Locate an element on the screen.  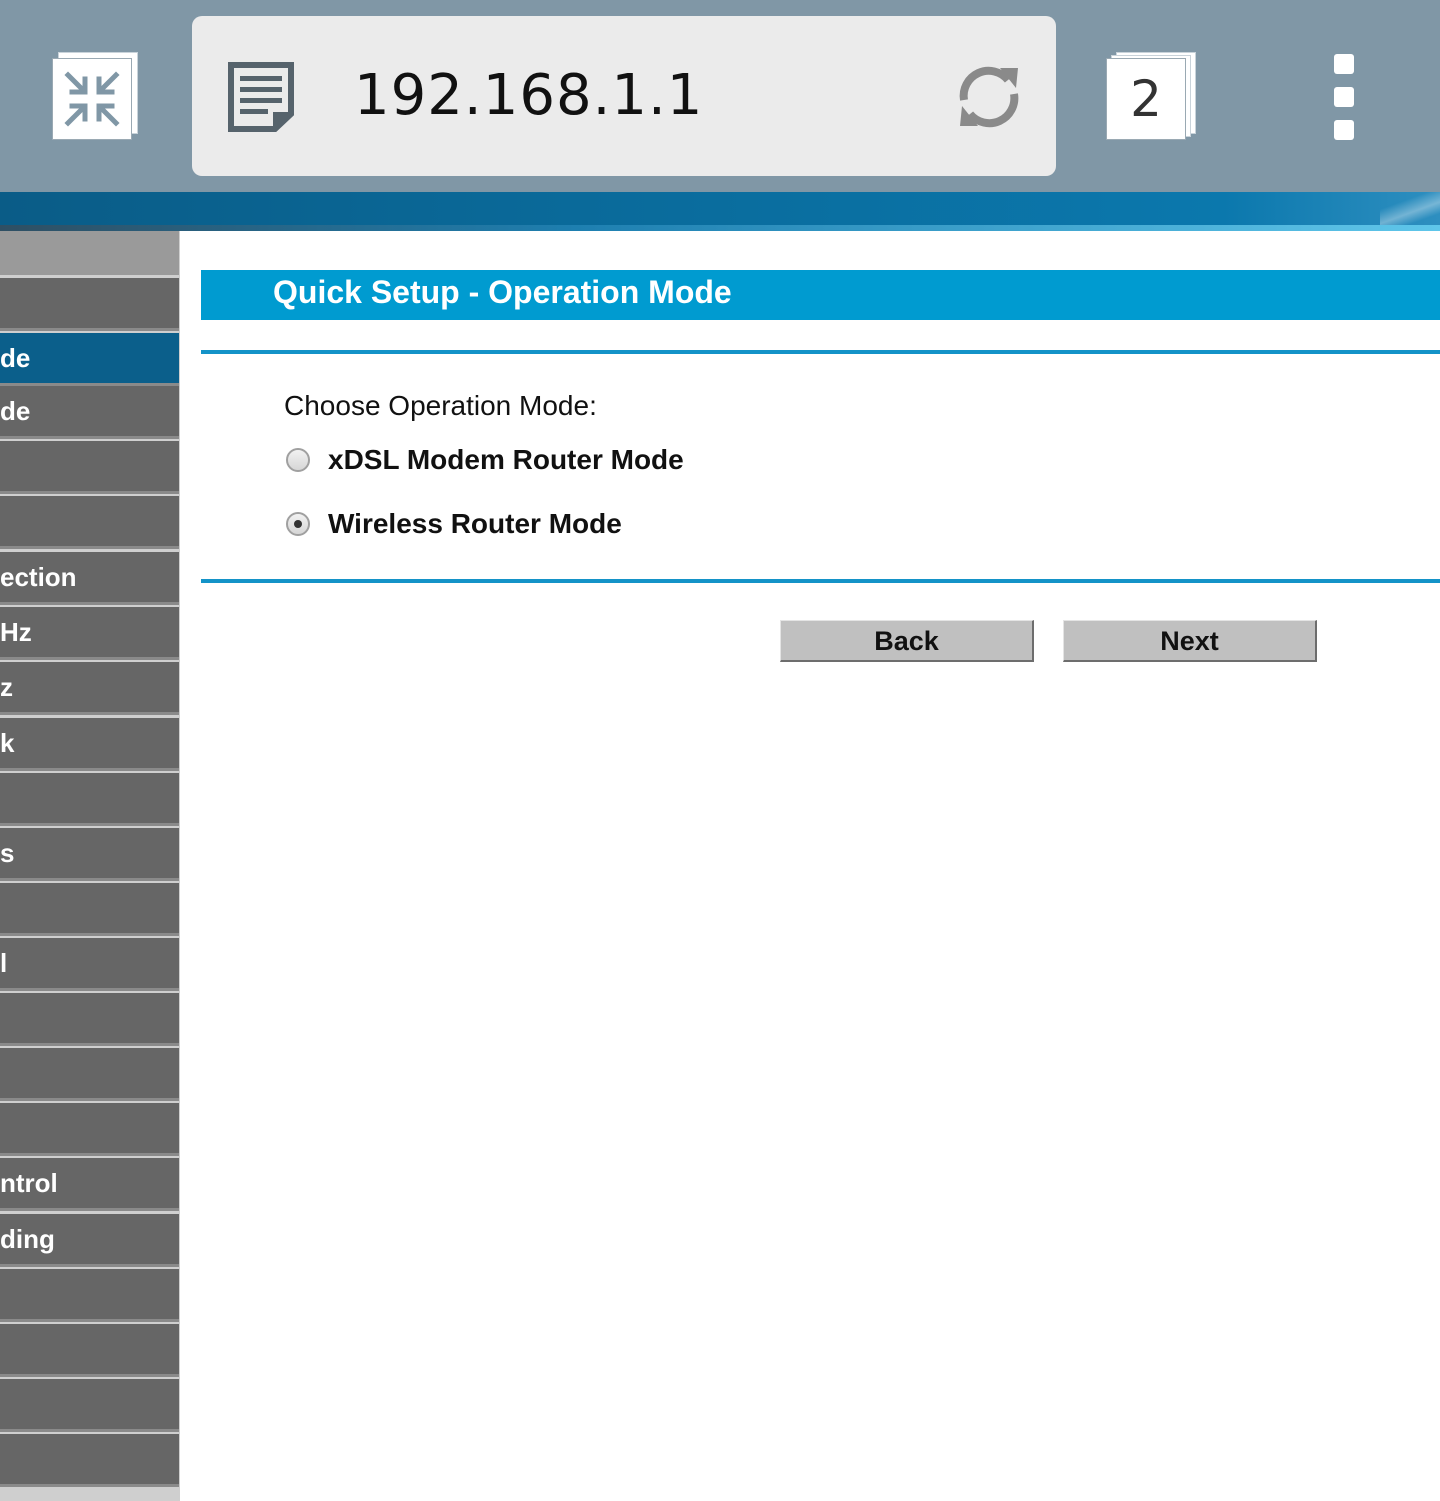
radio-button-checked is located at coordinates (298, 524).